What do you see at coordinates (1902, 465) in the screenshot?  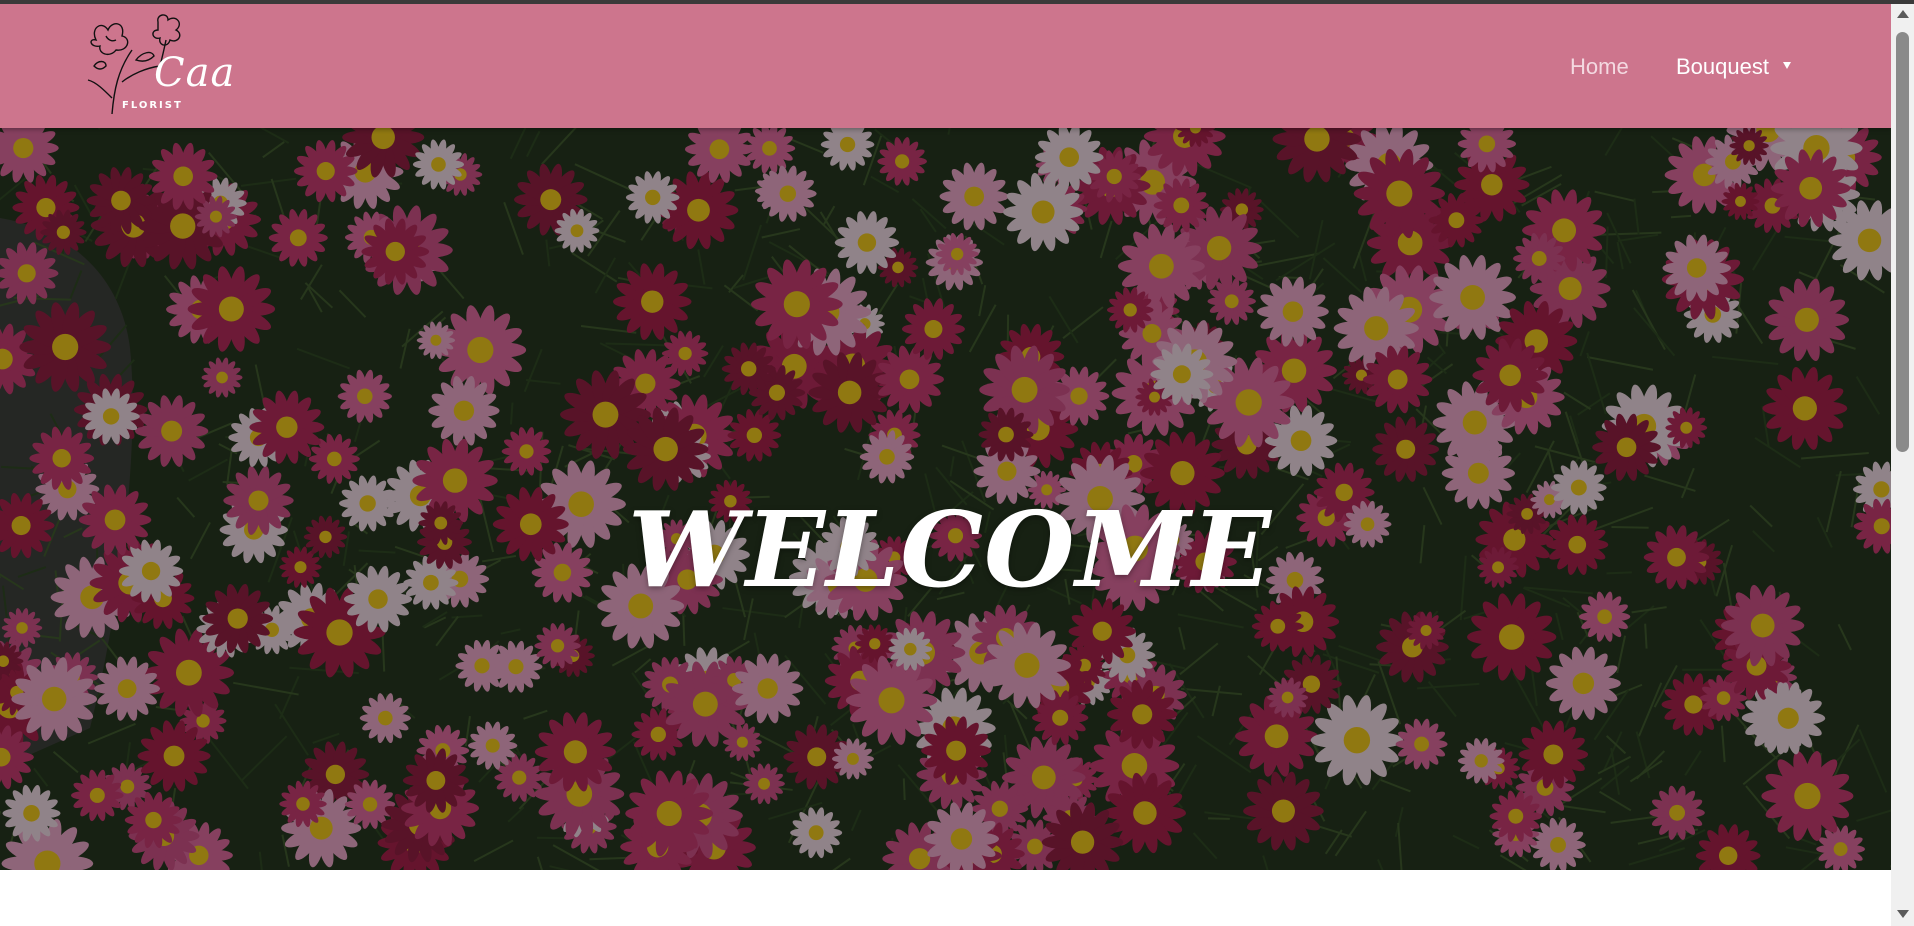 I see `scrollbar` at bounding box center [1902, 465].